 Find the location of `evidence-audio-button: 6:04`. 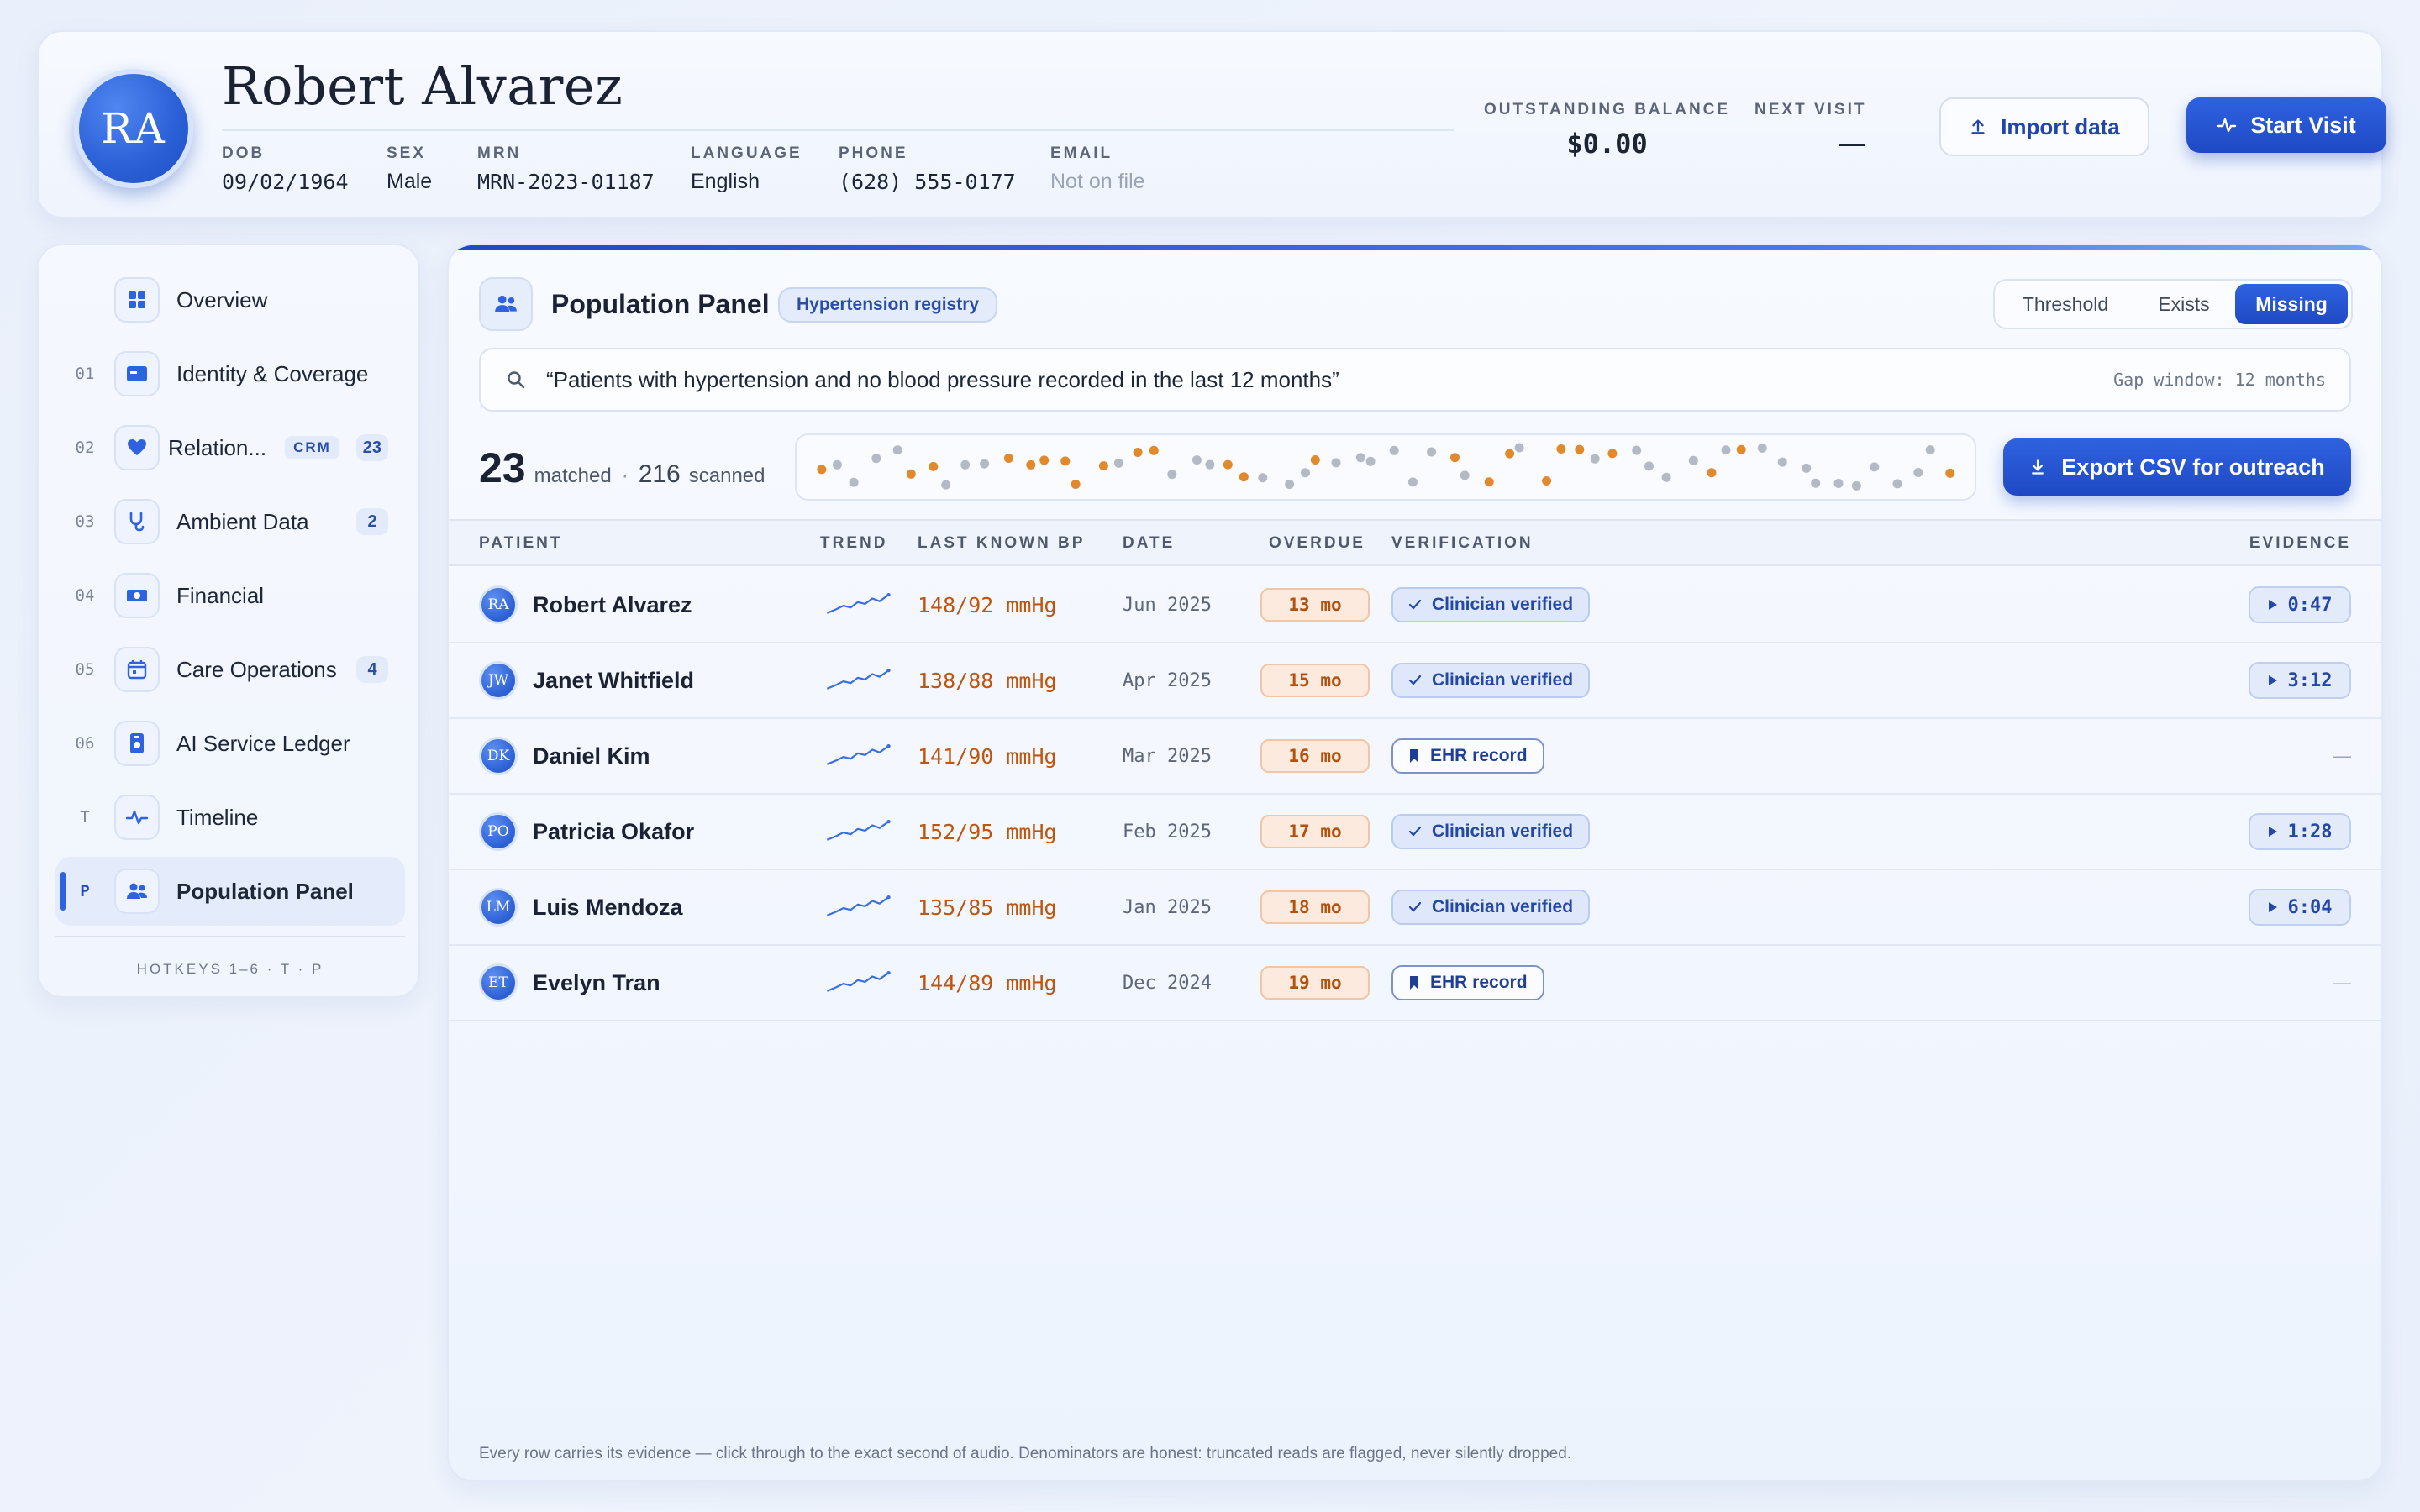

evidence-audio-button: 6:04 is located at coordinates (2300, 907).